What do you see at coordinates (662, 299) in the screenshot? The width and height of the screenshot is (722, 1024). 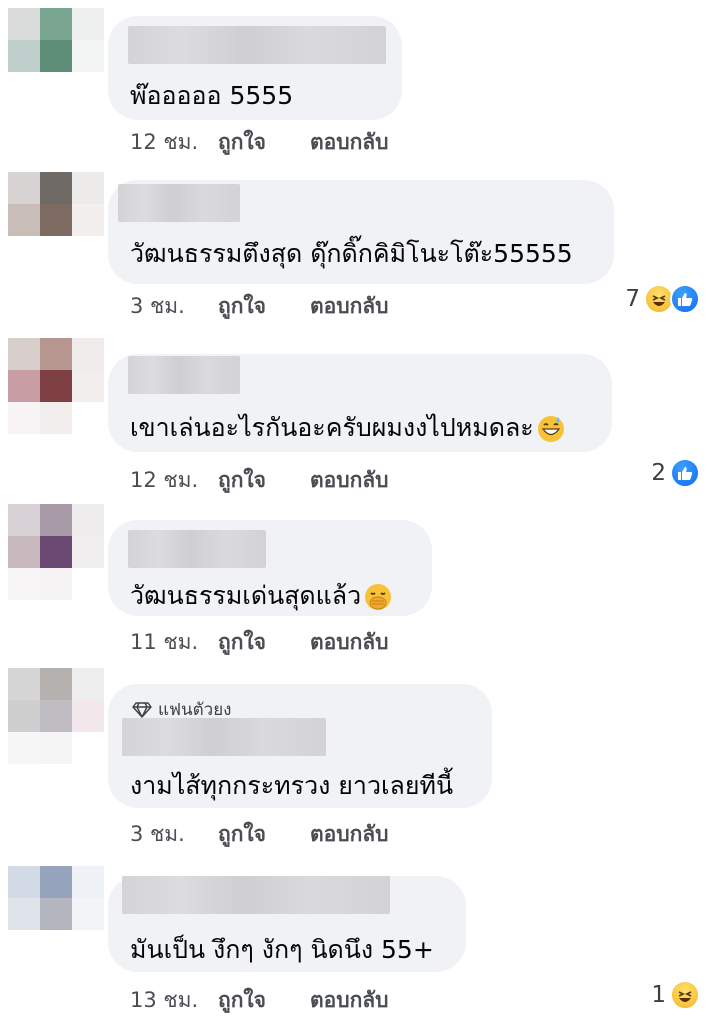 I see `reaction-summary: 7` at bounding box center [662, 299].